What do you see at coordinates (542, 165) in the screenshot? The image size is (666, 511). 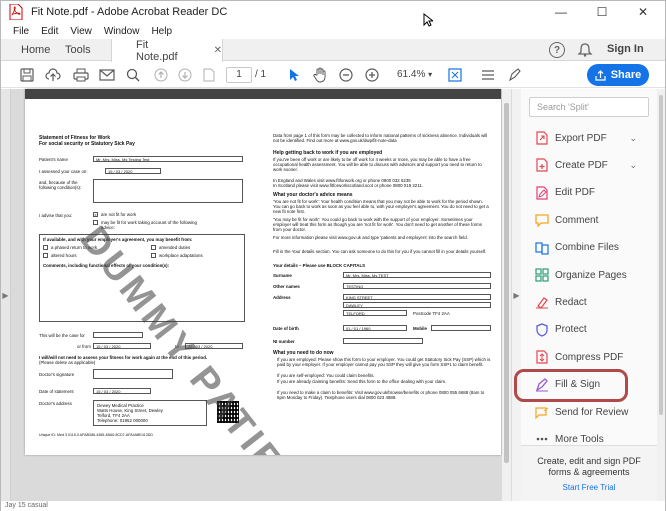 I see `create-pdf-icon` at bounding box center [542, 165].